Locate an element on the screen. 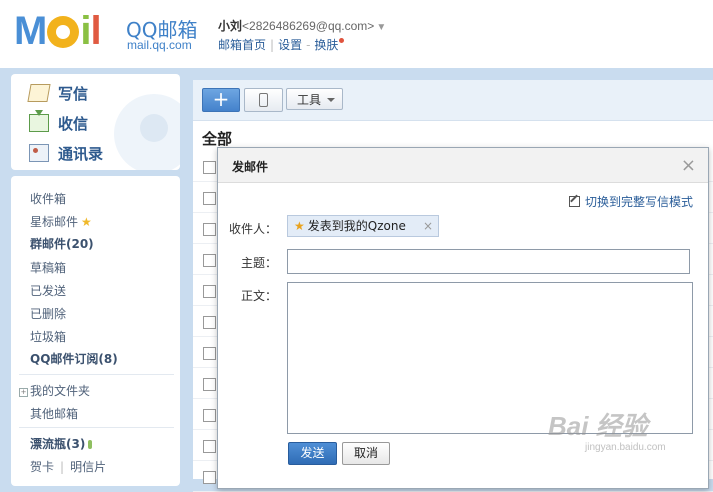  contacts-button: 通讯录 is located at coordinates (66, 153).